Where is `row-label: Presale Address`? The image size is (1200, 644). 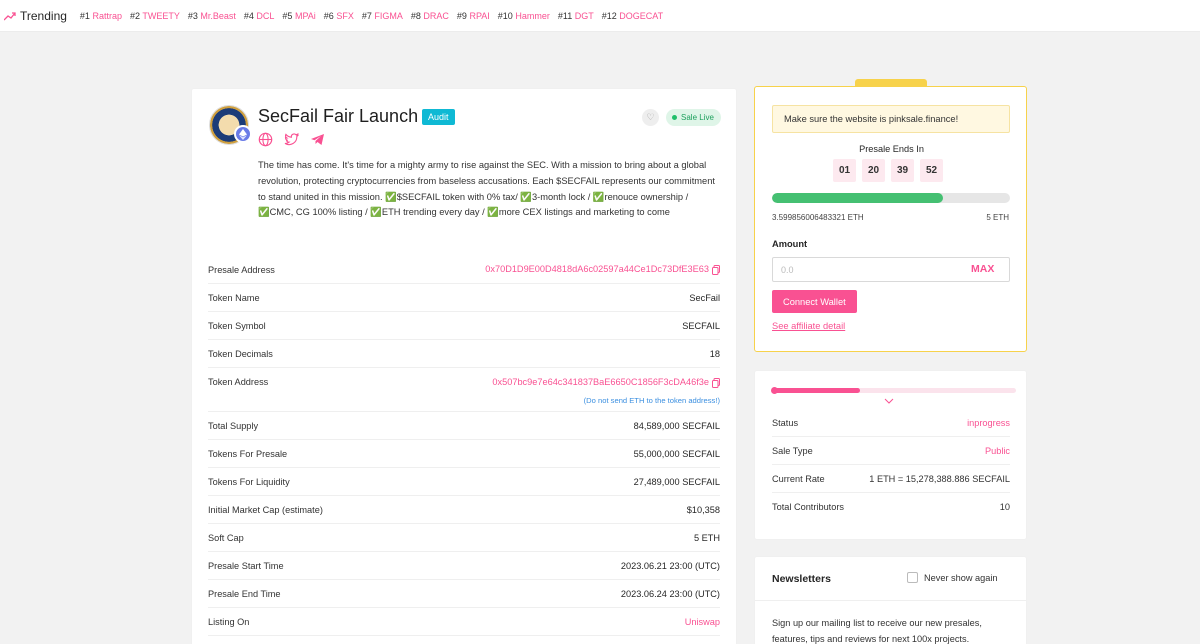
row-label: Presale Address is located at coordinates (241, 269).